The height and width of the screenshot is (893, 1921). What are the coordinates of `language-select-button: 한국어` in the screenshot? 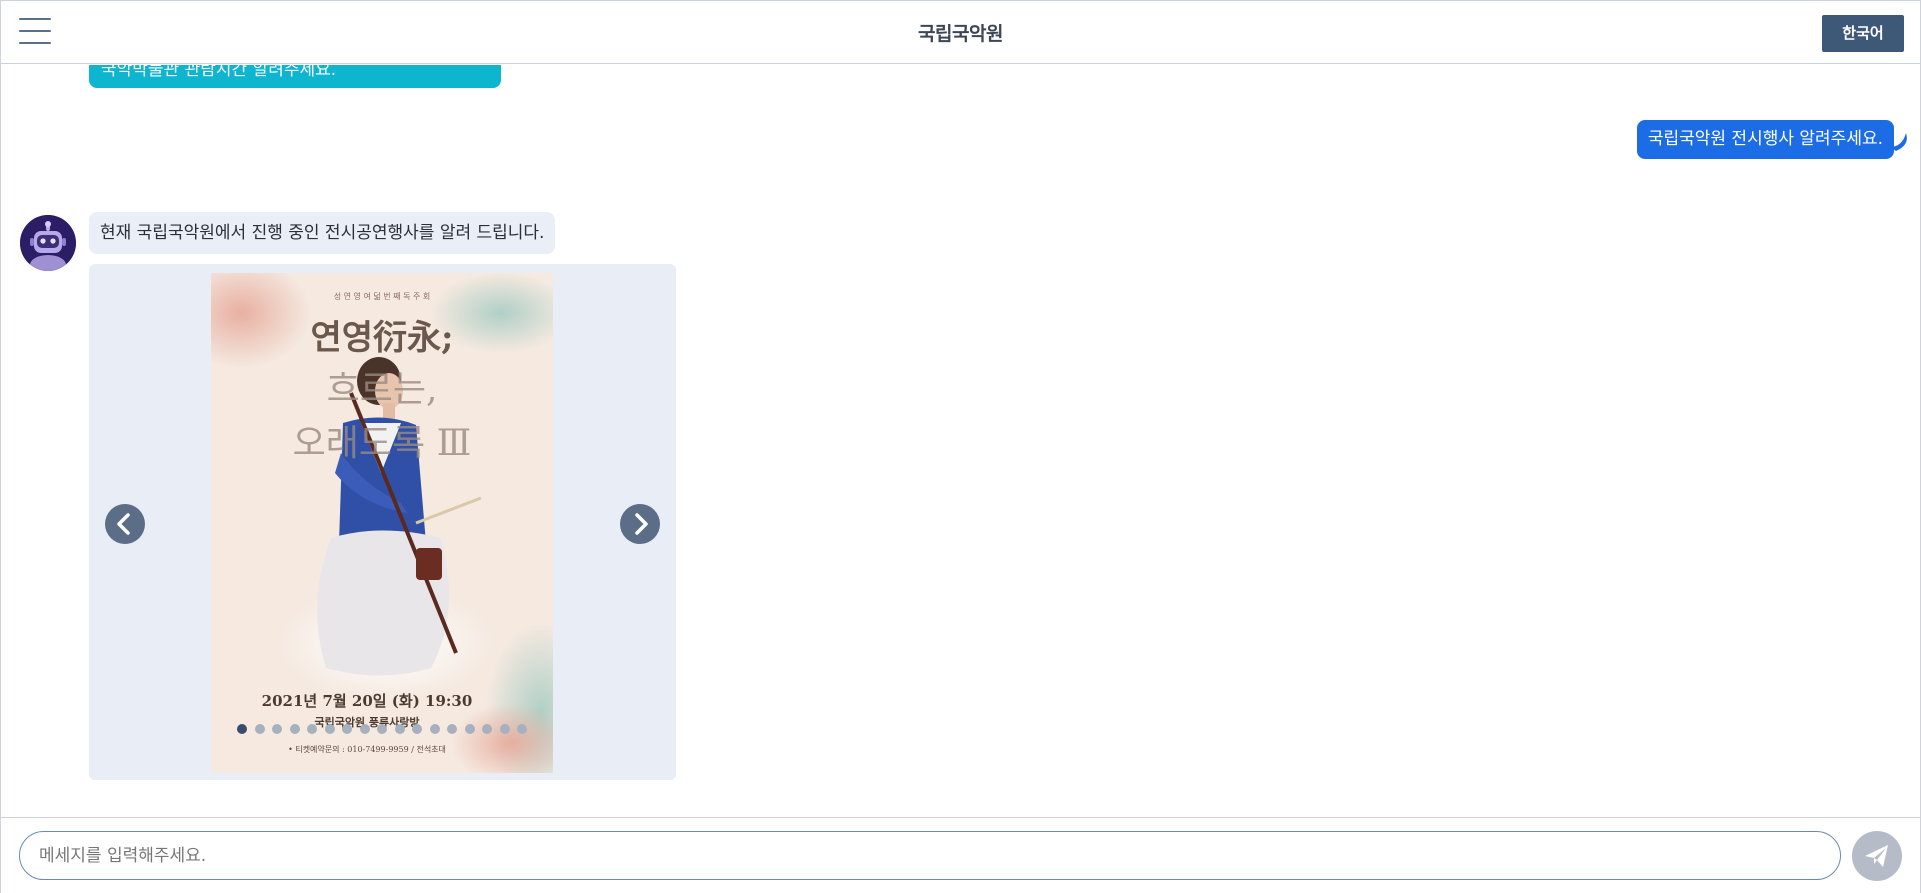 It's located at (1863, 33).